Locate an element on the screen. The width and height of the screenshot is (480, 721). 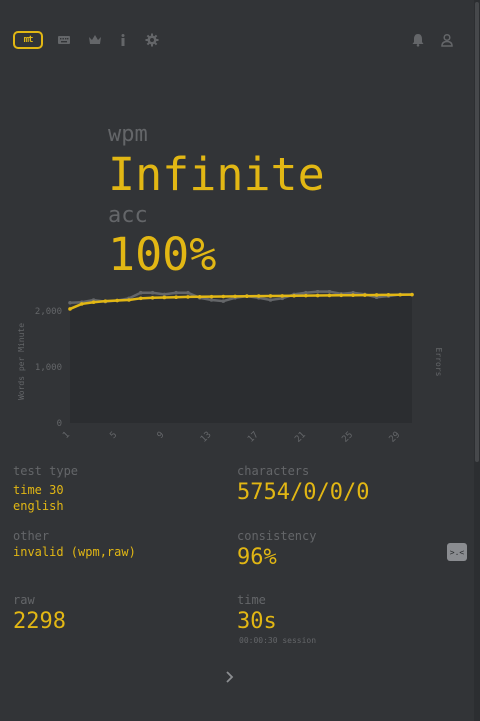
time-label: time is located at coordinates (251, 600).